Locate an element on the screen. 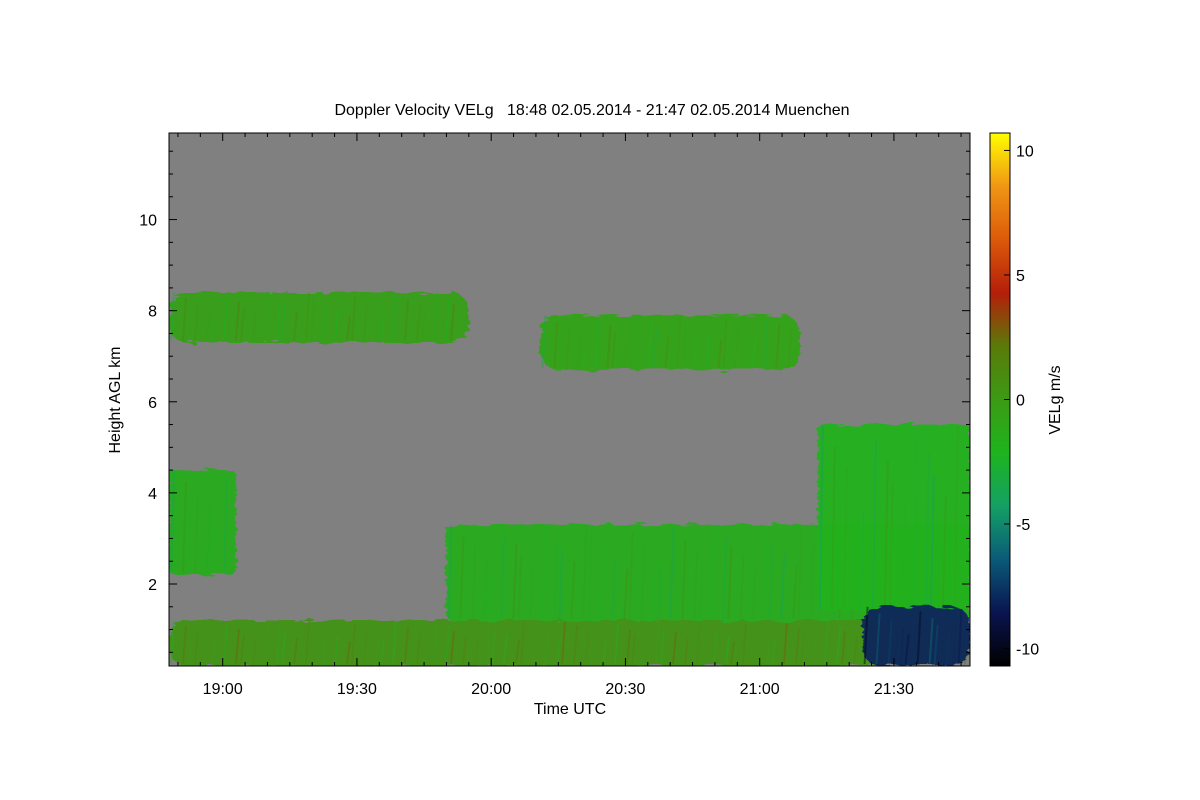 The height and width of the screenshot is (800, 1200). x-tick-label: 19:30 is located at coordinates (357, 689).